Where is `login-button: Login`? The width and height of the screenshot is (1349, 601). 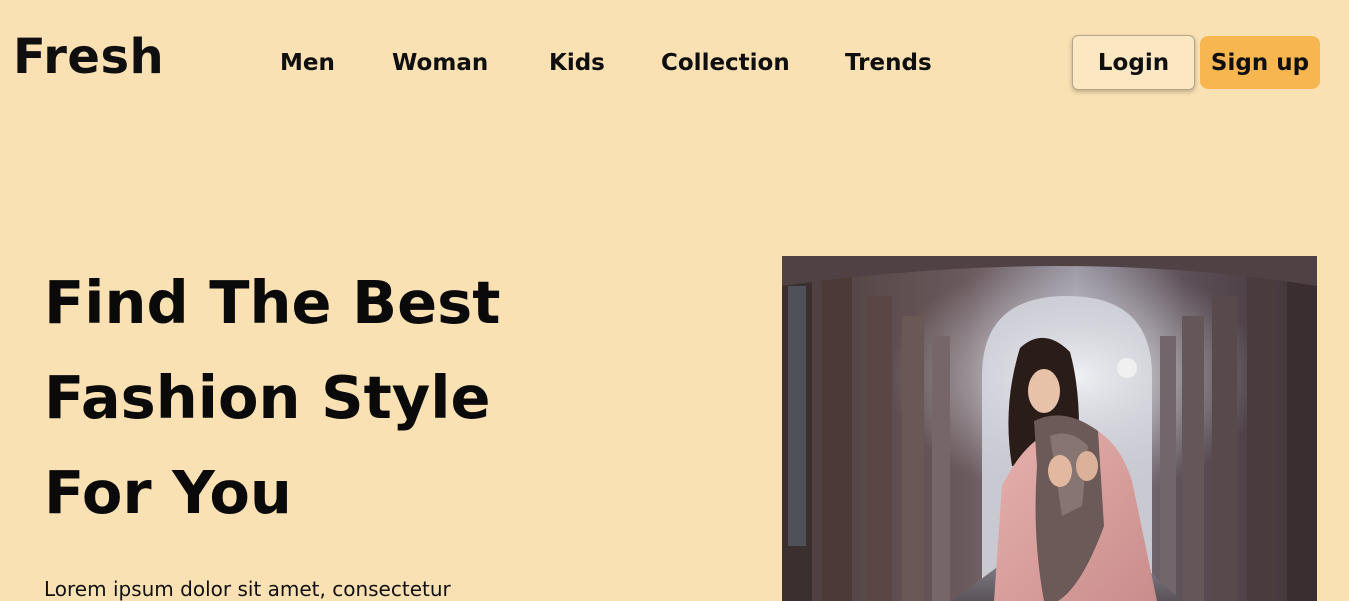 login-button: Login is located at coordinates (1133, 62).